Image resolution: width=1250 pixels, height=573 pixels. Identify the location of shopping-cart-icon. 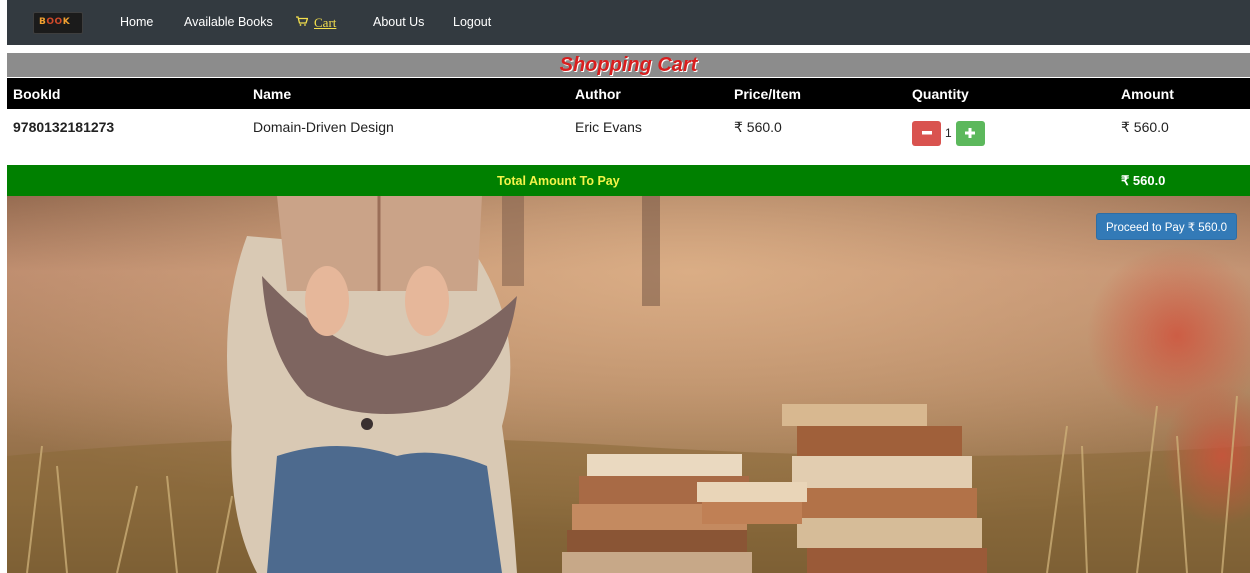
(302, 21).